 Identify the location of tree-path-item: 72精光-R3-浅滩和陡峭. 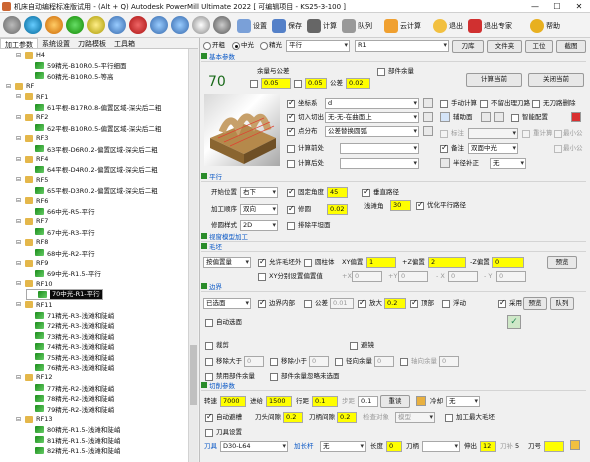
(70, 325).